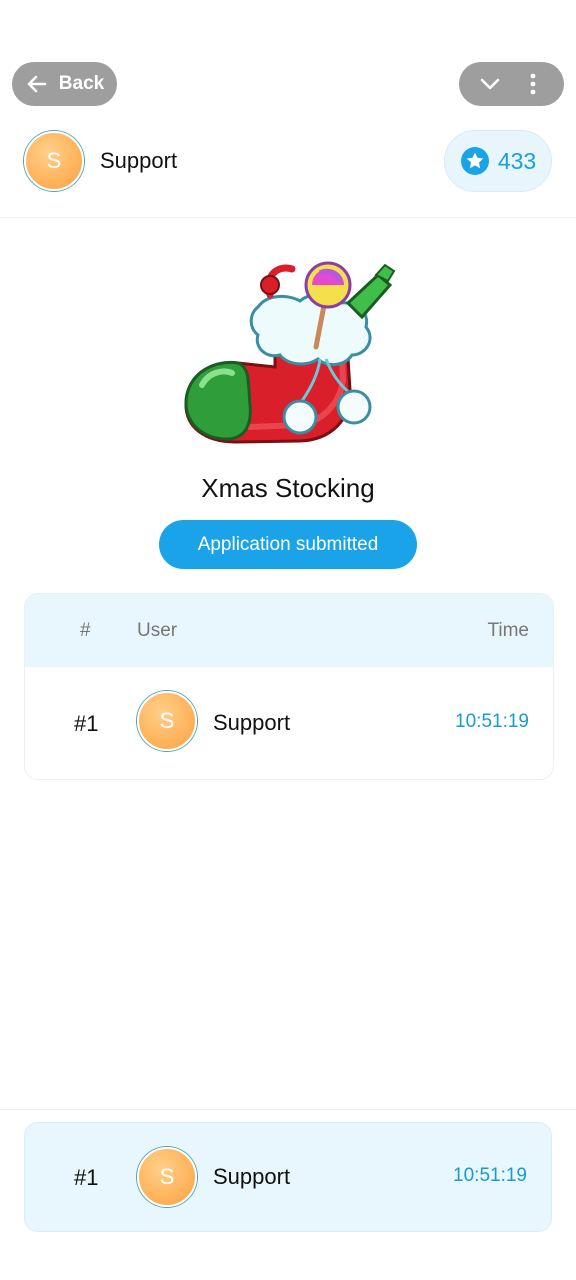  What do you see at coordinates (288, 162) in the screenshot?
I see `profile-header: S Support 433` at bounding box center [288, 162].